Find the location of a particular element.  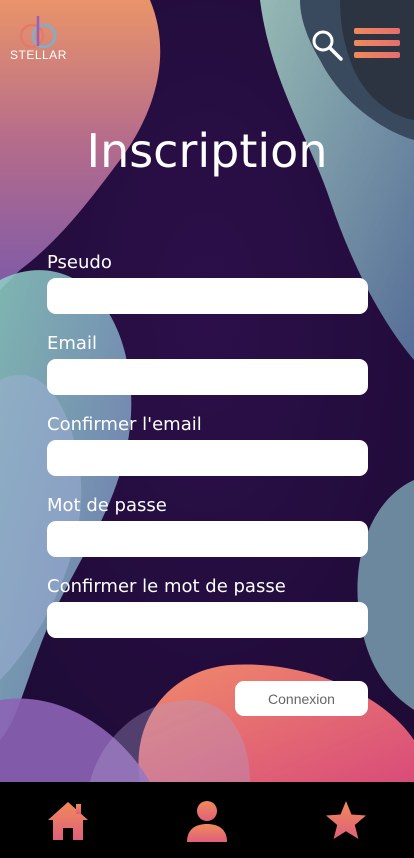

user-icon is located at coordinates (207, 821).